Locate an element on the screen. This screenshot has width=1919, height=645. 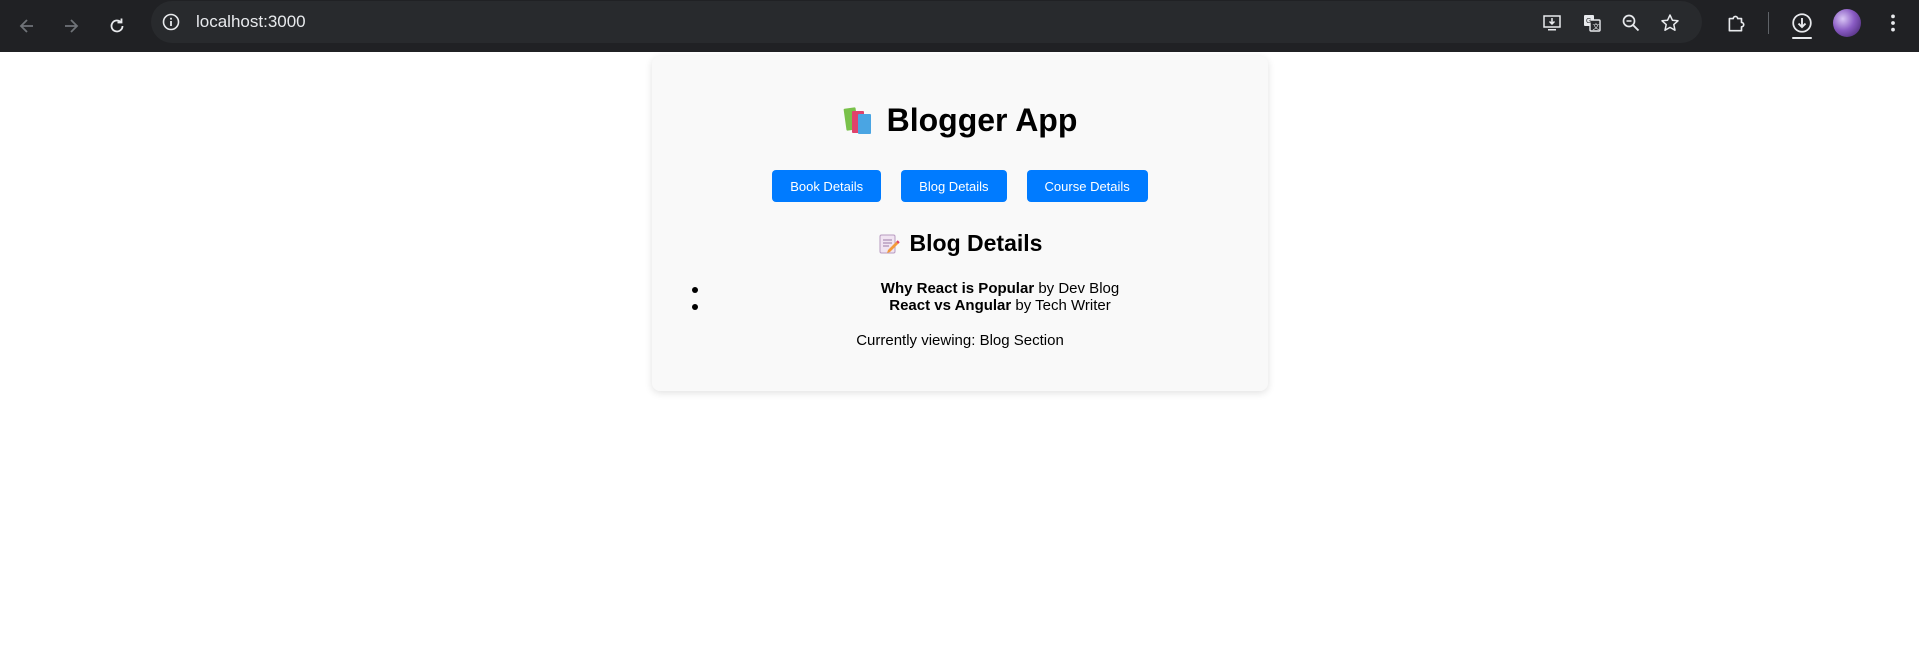
star-icon is located at coordinates (1670, 22).